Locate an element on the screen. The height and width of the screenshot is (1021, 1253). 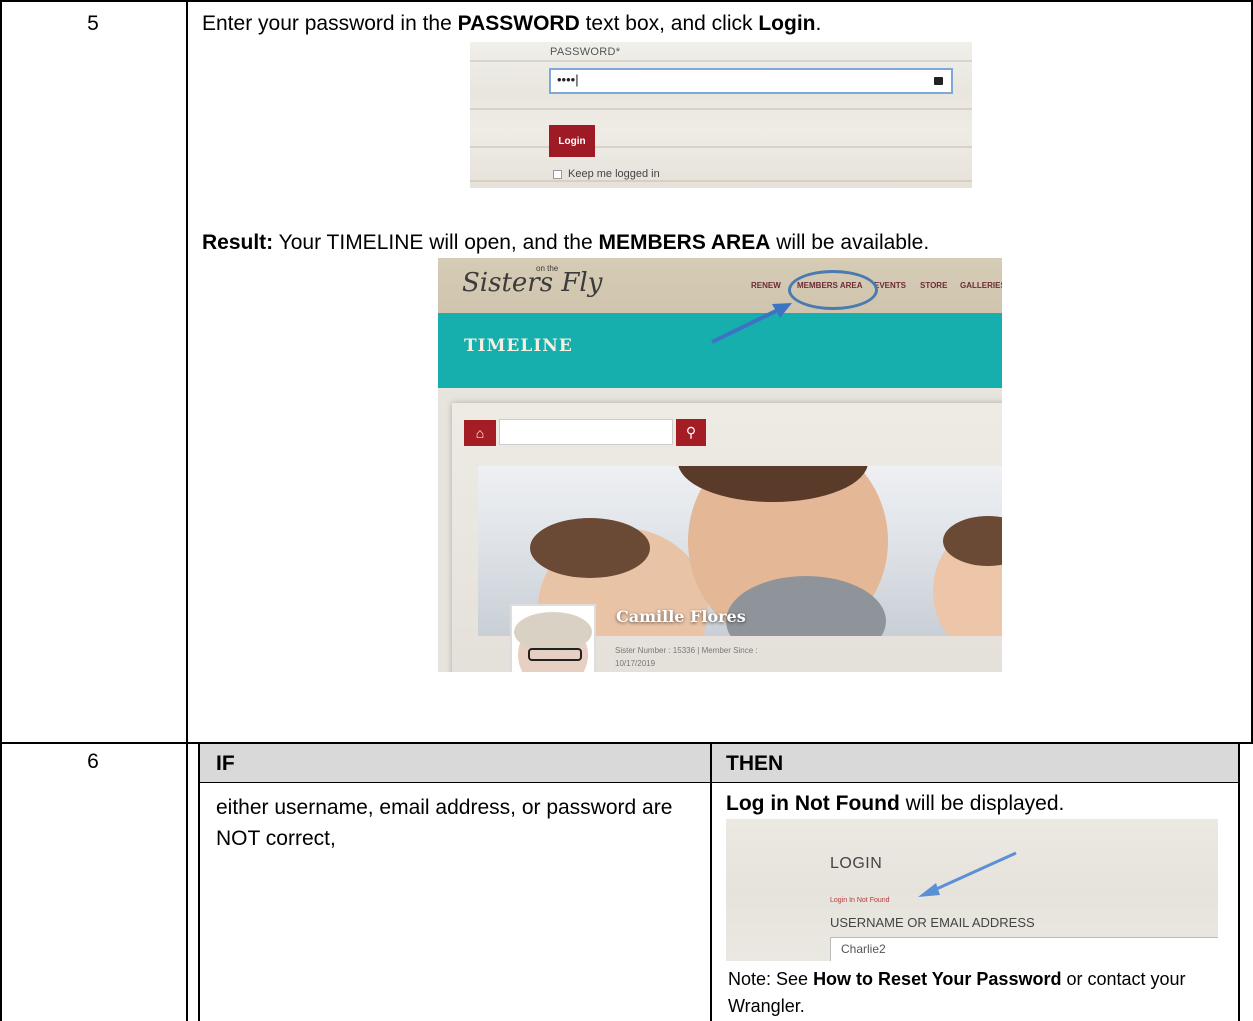
nav-events: EVENTS is located at coordinates (890, 285).